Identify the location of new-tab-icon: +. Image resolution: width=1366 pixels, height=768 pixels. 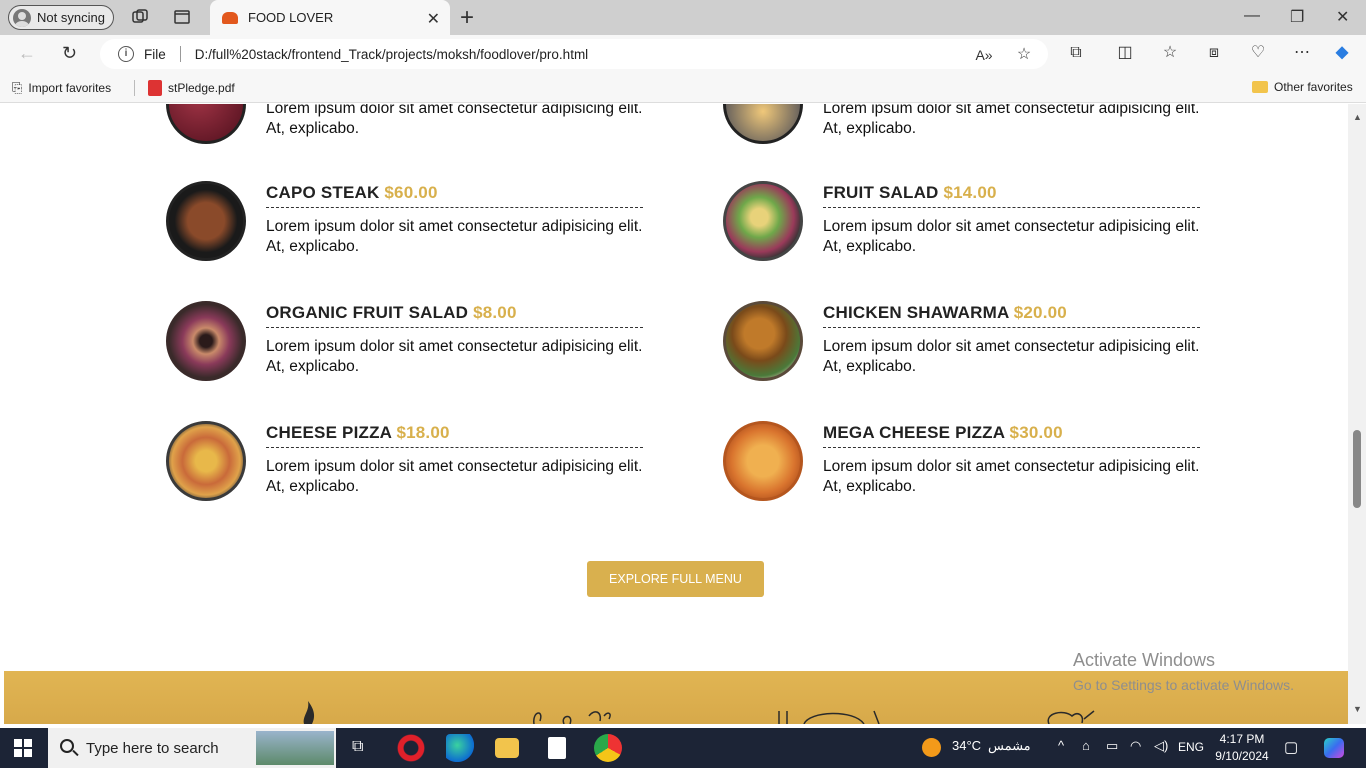
(467, 18).